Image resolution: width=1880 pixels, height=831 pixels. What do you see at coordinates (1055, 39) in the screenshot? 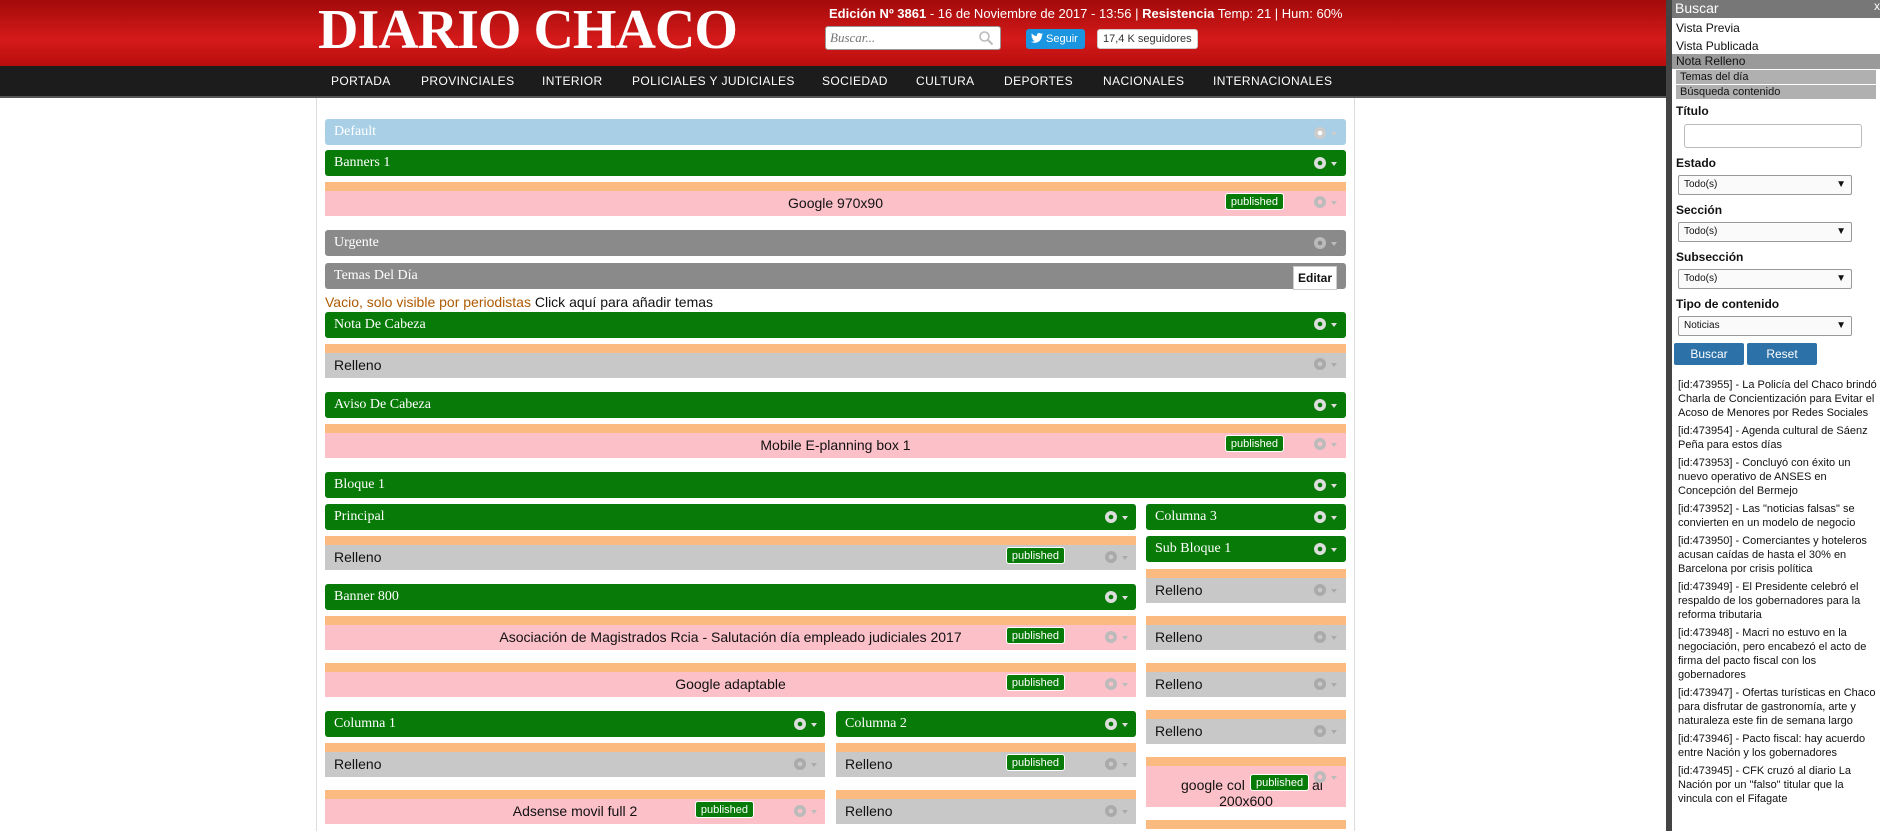
I see `twitter-follow-button: Seguir` at bounding box center [1055, 39].